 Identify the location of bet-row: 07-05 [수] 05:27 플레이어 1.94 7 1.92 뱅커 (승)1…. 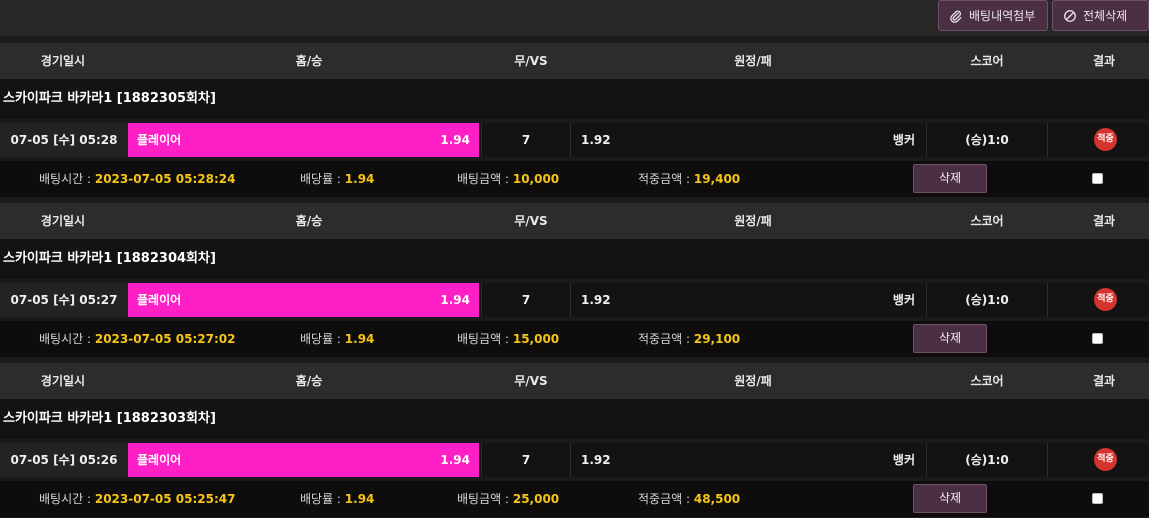
(574, 300).